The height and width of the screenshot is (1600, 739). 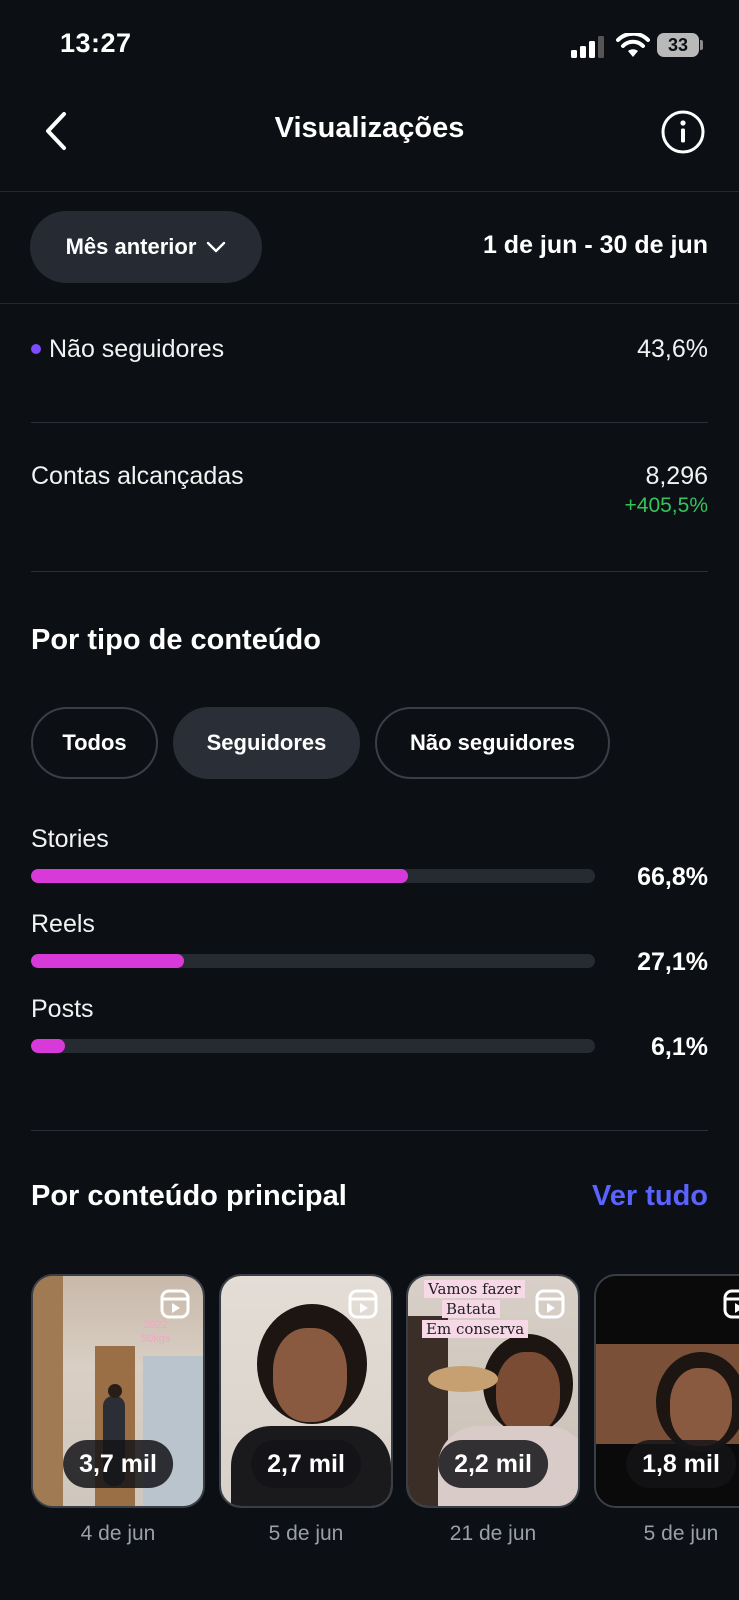 I want to click on wifi-icon, so click(x=633, y=45).